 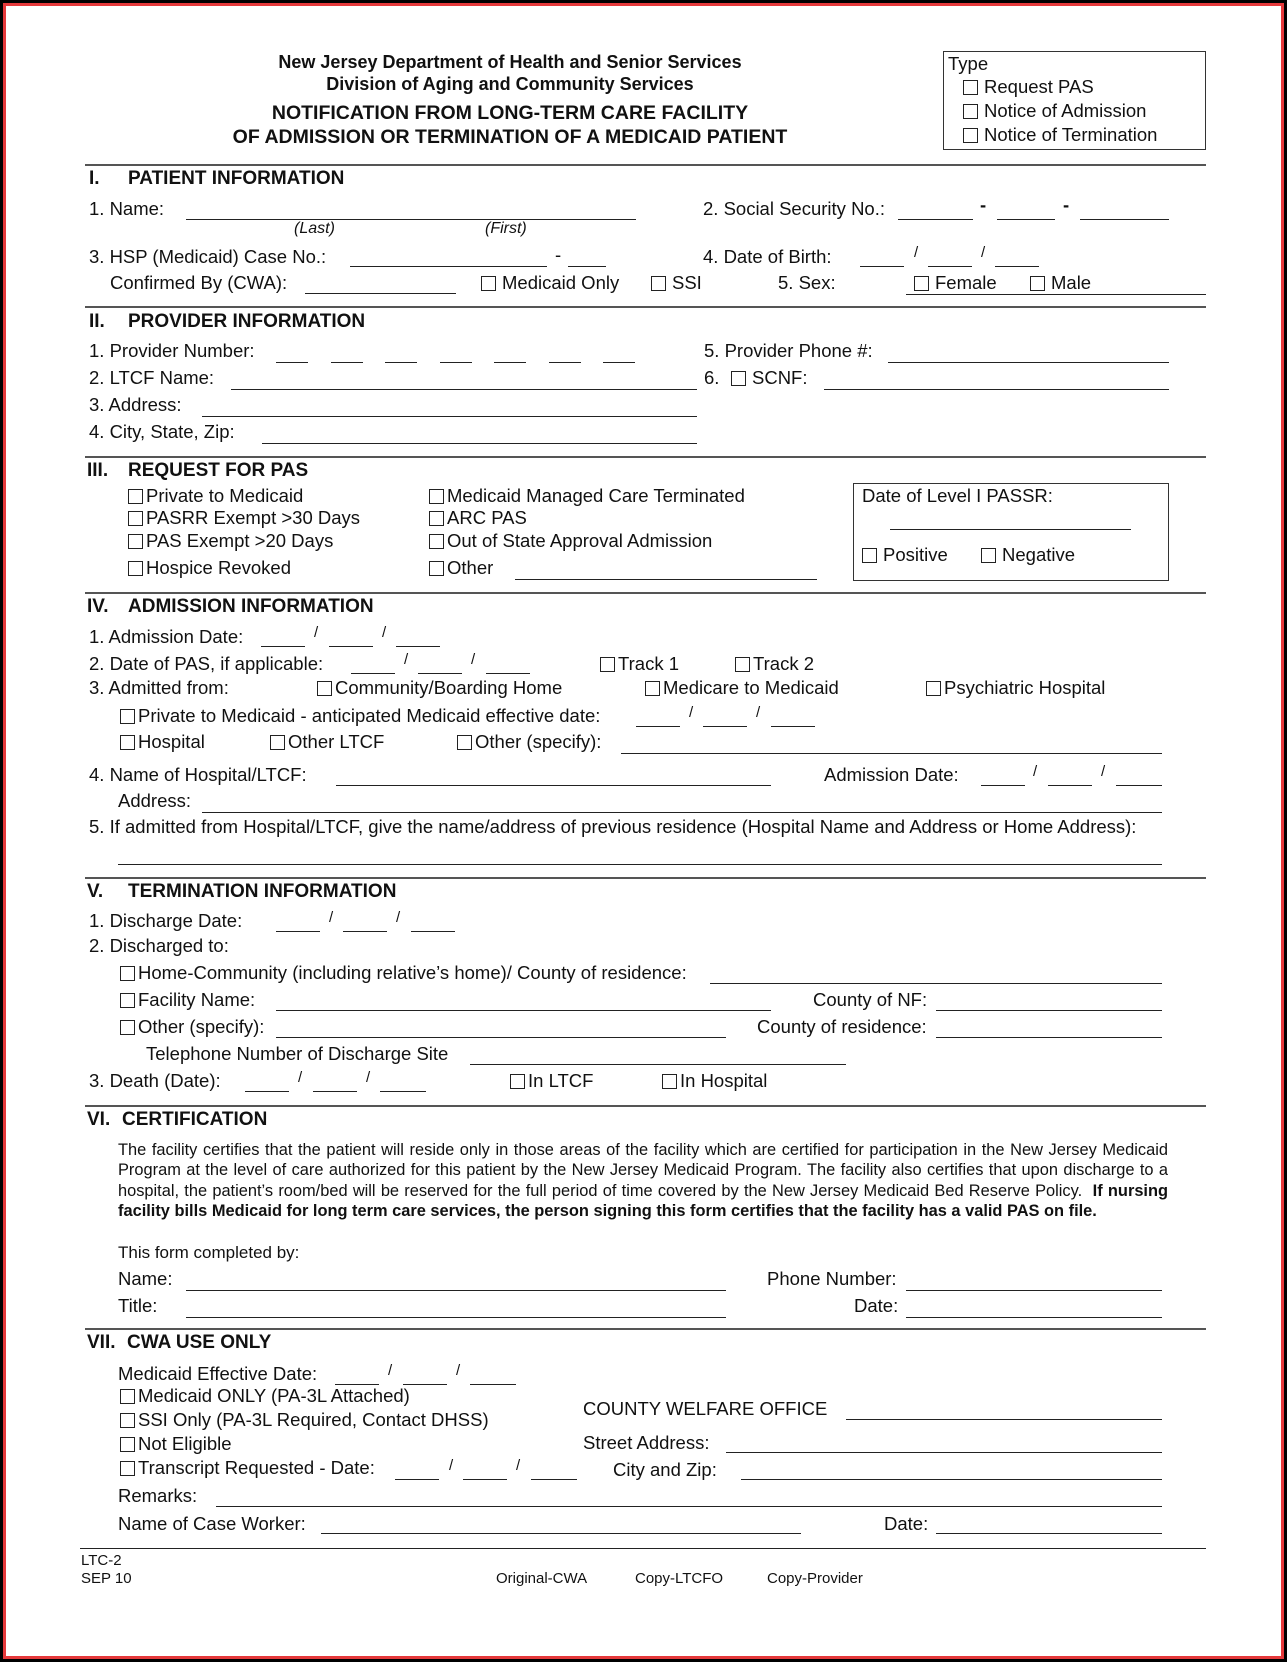 I want to click on anticipated-date-month, so click(x=658, y=726).